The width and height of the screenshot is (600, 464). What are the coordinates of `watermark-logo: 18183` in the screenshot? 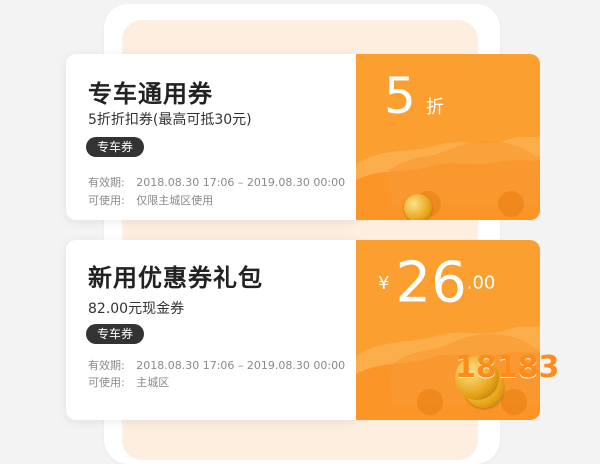 It's located at (527, 368).